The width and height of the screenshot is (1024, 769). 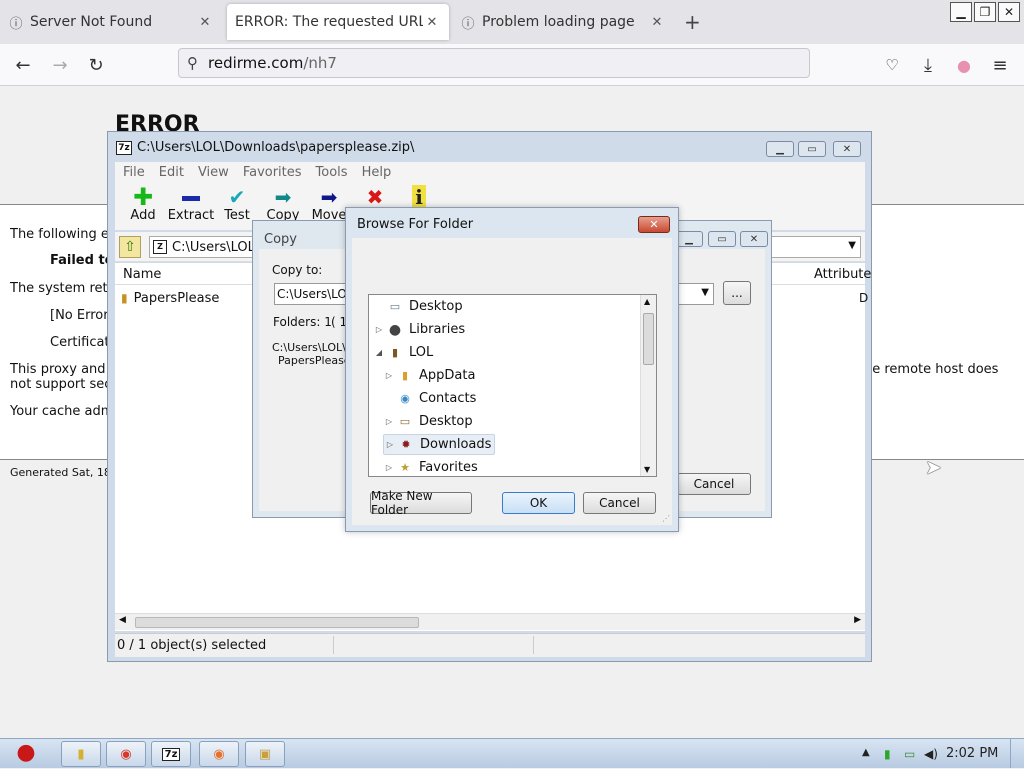 I want to click on tree-item-lol-desktop: ▷ ▭ Desktop, so click(x=428, y=421).